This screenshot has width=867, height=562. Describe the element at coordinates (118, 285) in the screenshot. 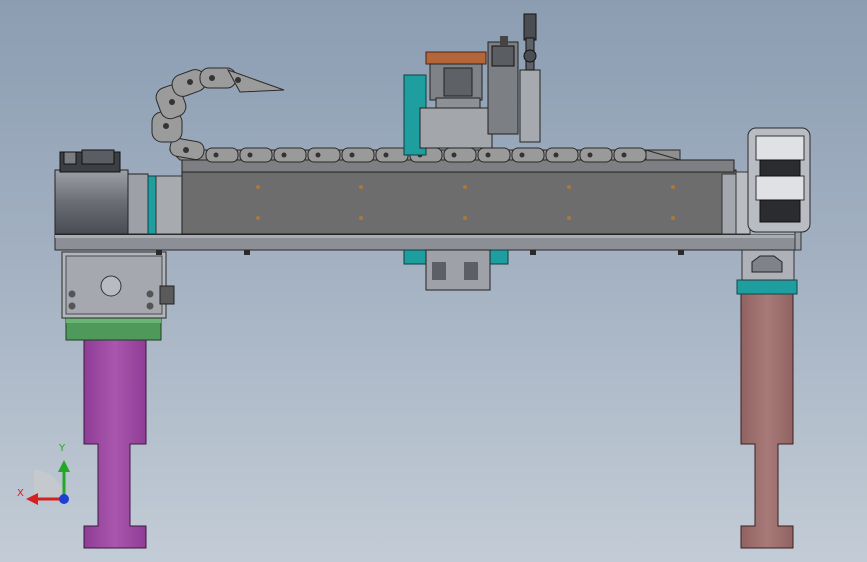

I see `linear-guide-block-left` at that location.